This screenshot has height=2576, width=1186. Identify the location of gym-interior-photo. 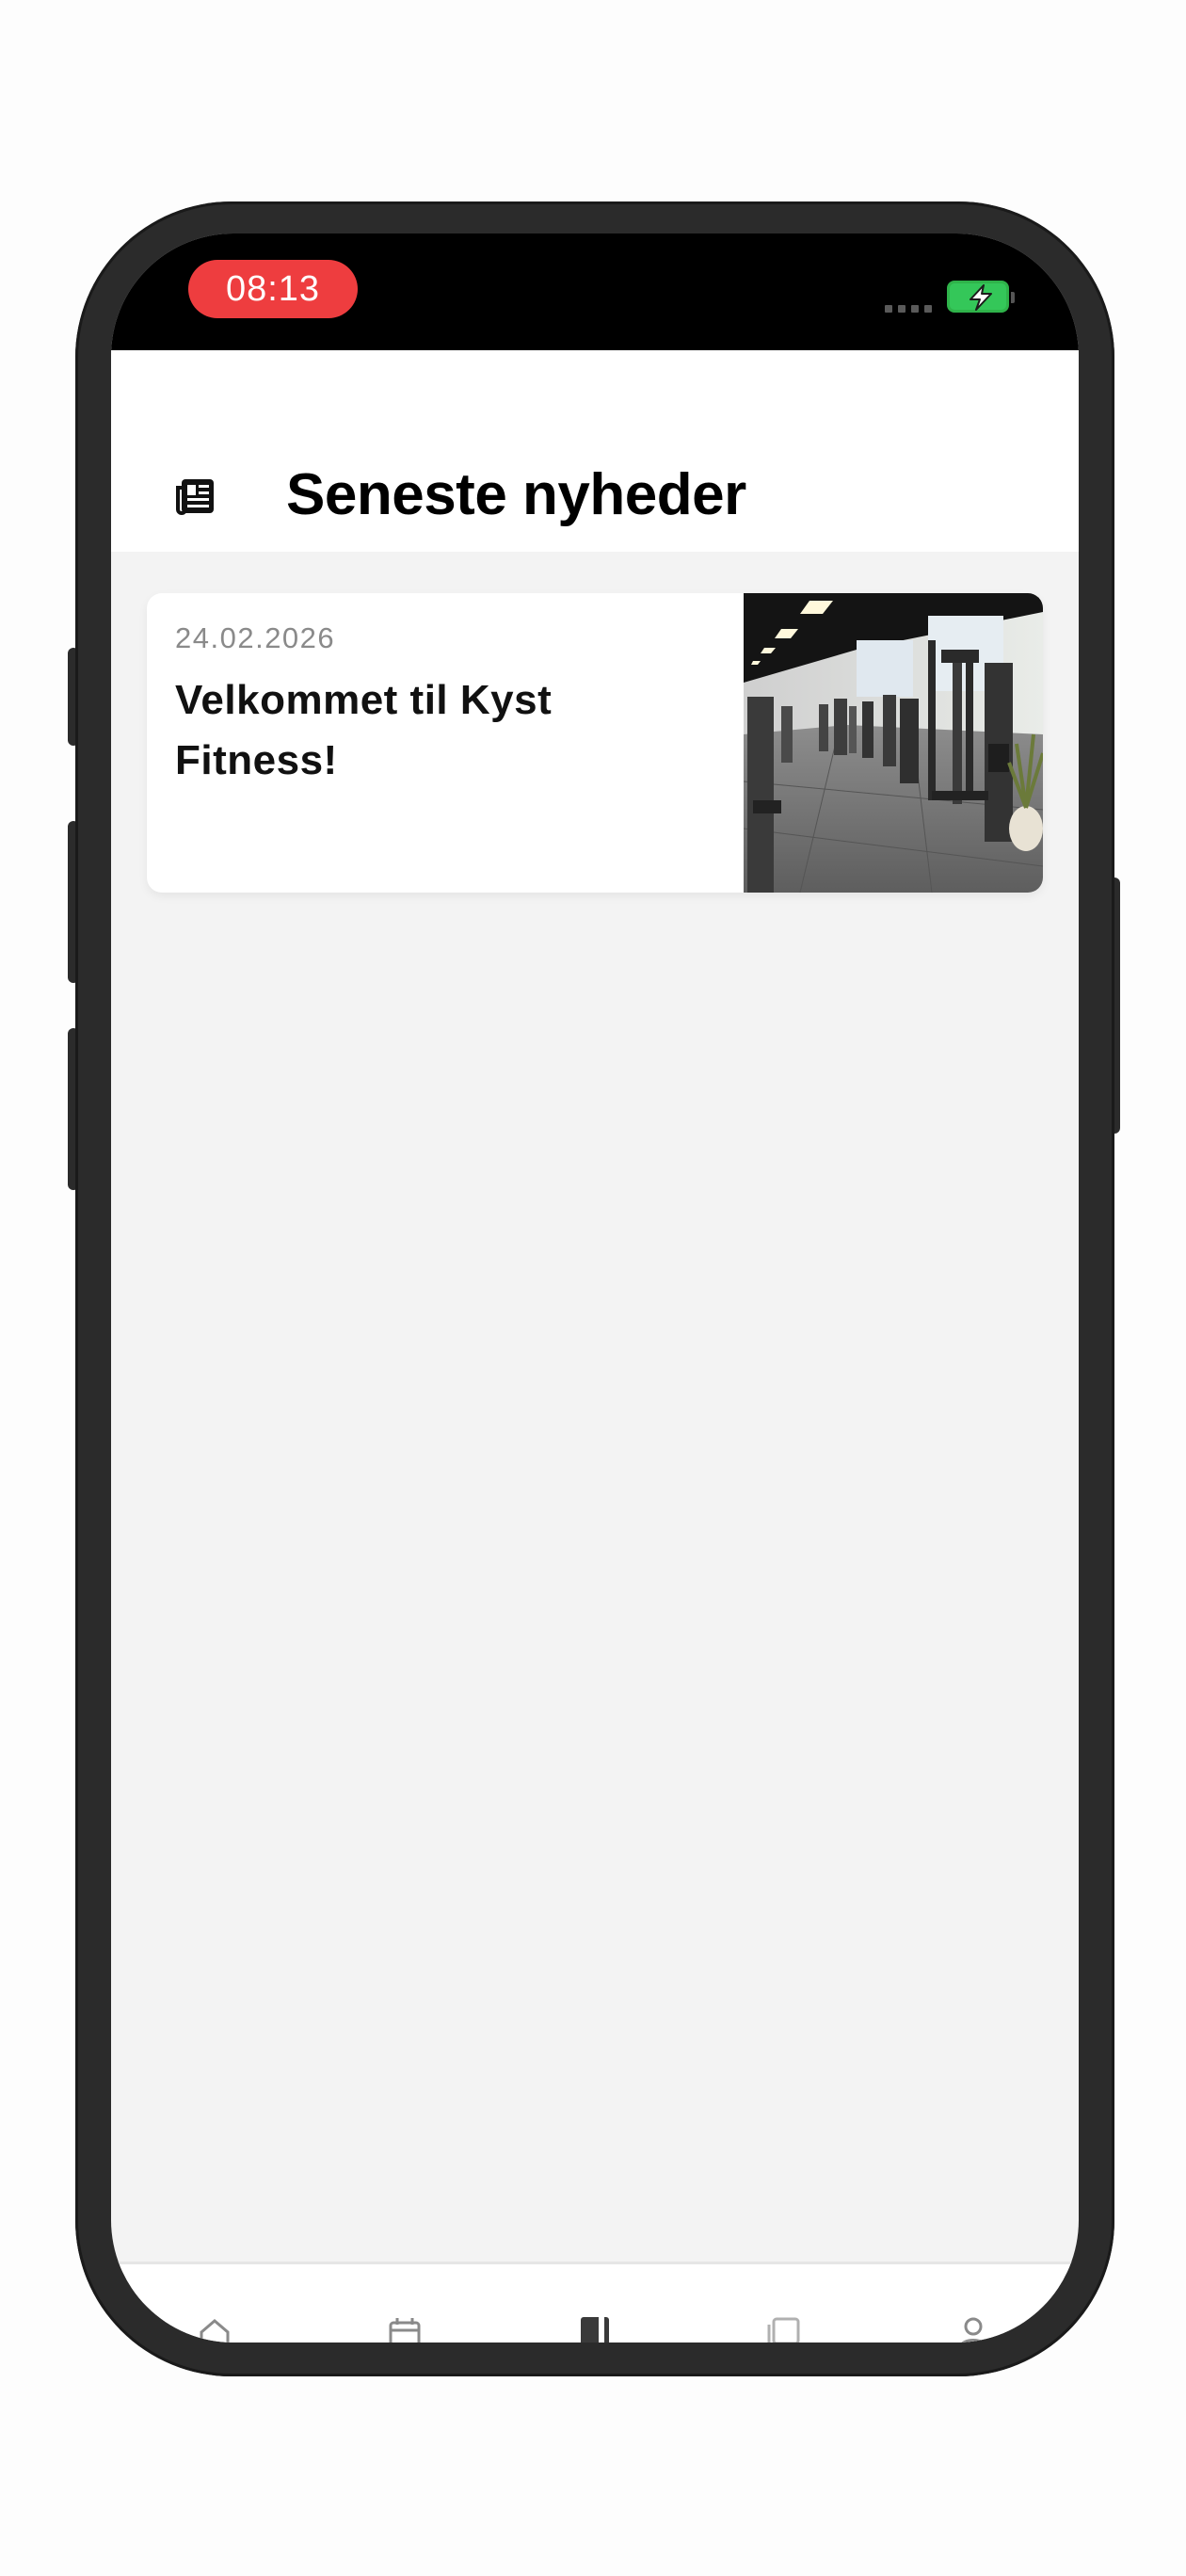
(893, 743).